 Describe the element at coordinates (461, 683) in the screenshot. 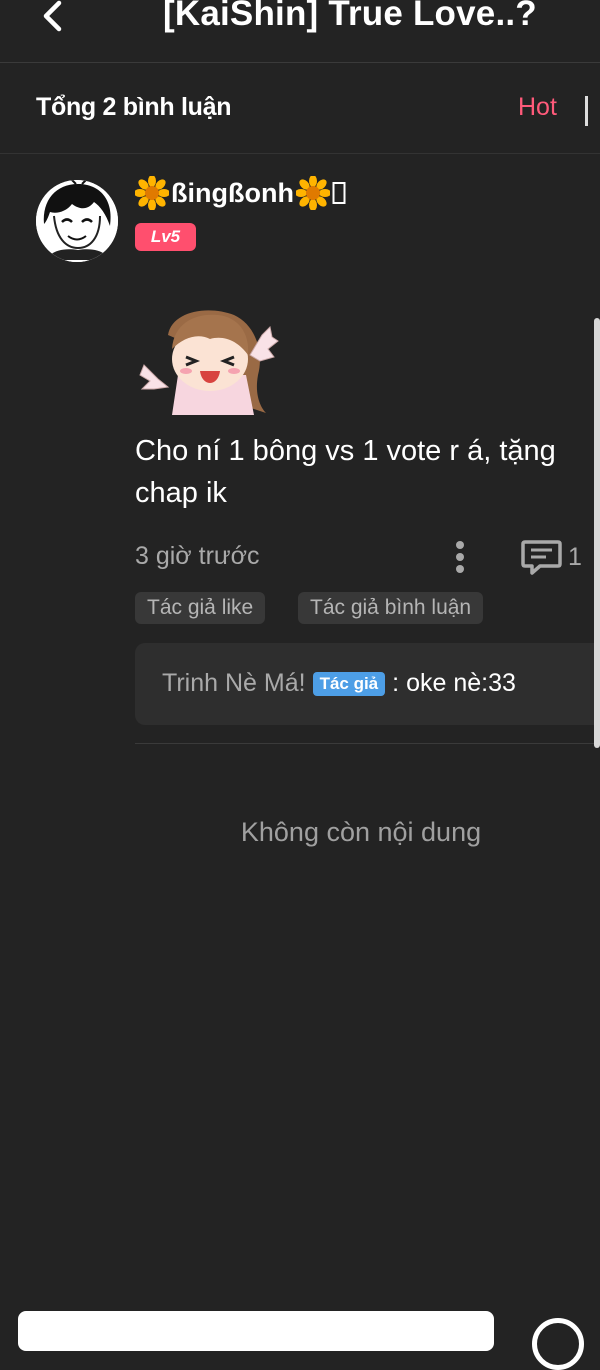

I see `reply-content: oke nè:33` at that location.